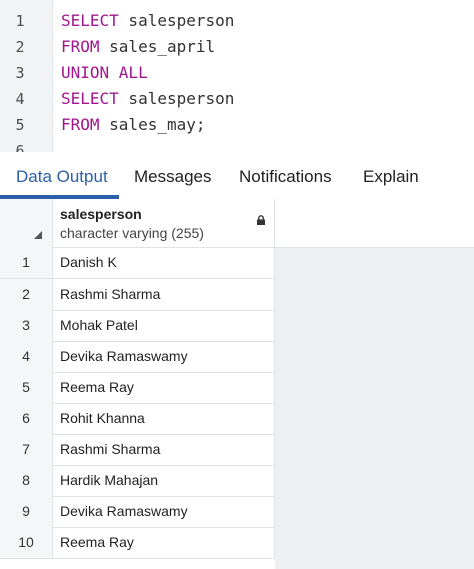  Describe the element at coordinates (137, 543) in the screenshot. I see `table-row: 10 Reema Ray` at that location.